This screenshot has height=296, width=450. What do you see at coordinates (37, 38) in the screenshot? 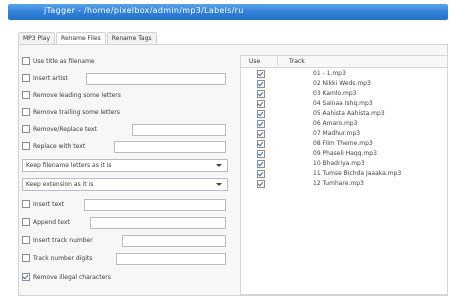
I see `tab-mp3-play: MP3 Play` at bounding box center [37, 38].